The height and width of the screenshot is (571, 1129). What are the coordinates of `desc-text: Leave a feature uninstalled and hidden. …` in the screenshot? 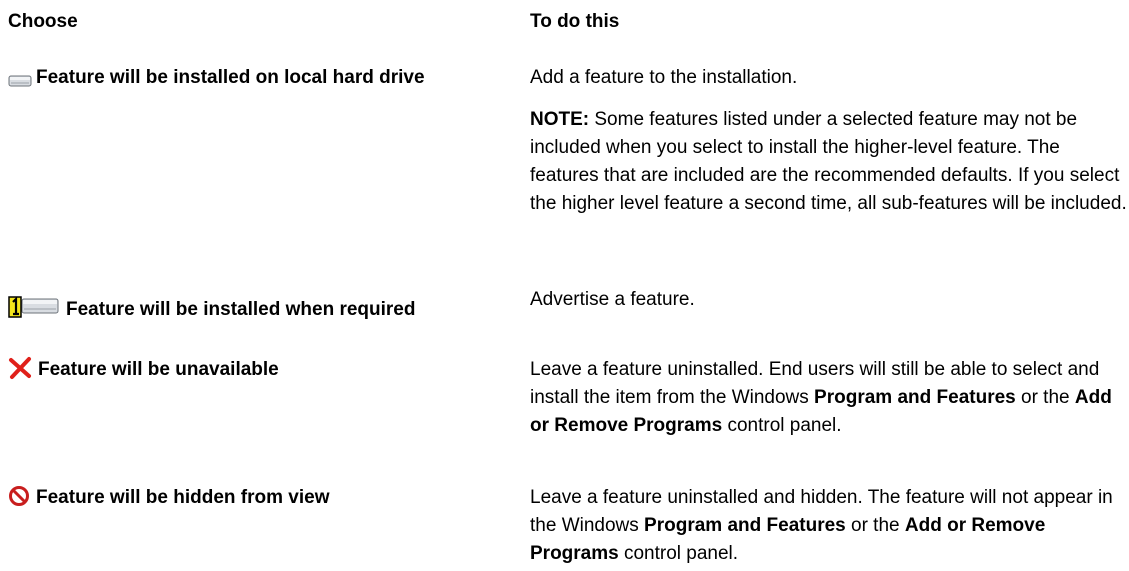 It's located at (829, 526).